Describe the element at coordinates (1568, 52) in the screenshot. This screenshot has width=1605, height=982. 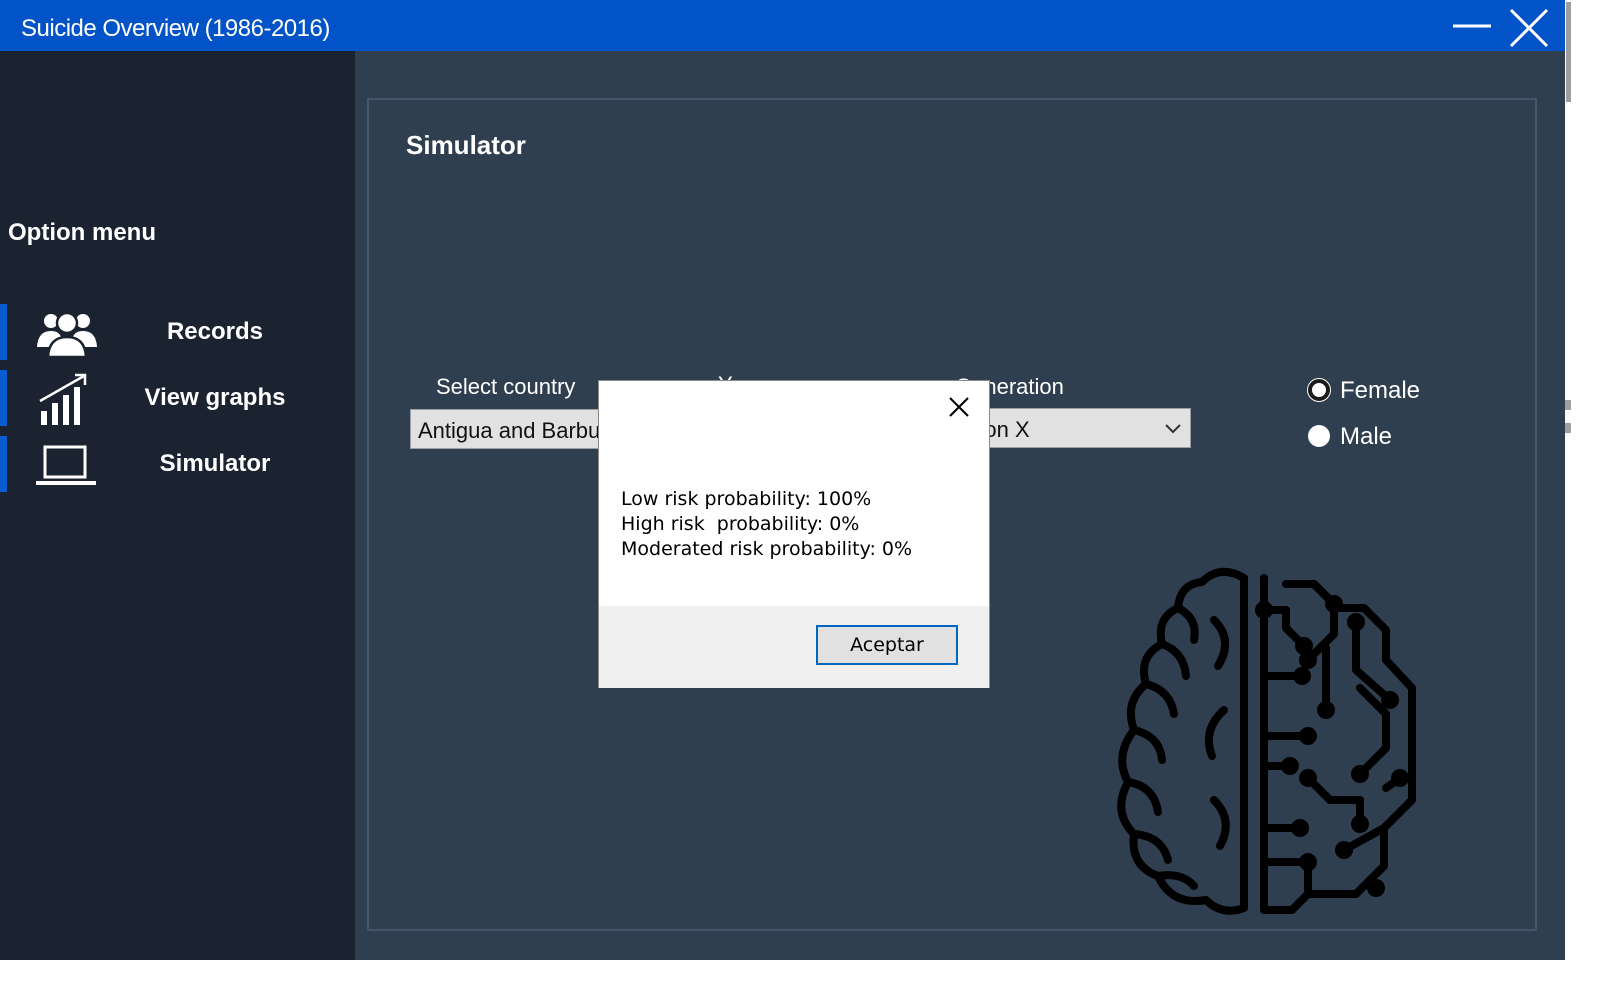
I see `scroll-thumb` at that location.